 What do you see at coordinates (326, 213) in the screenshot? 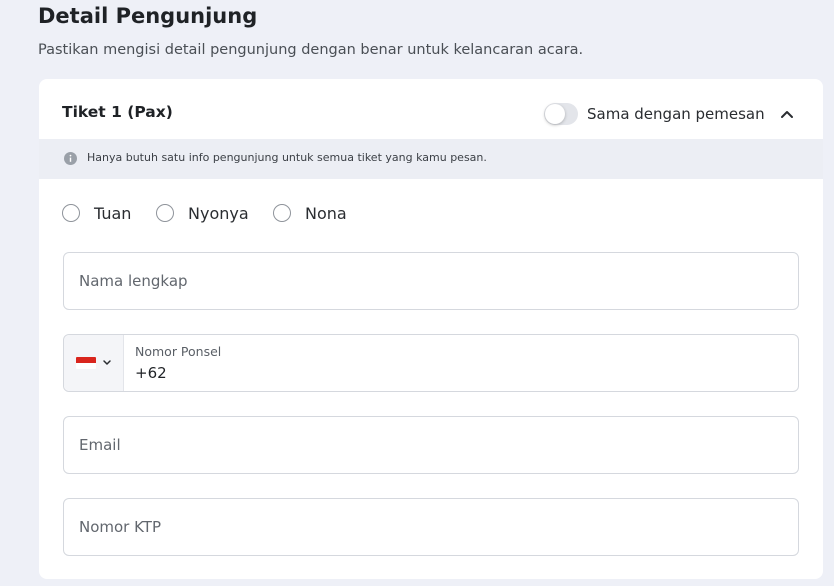
I see `radio-label: Nona` at bounding box center [326, 213].